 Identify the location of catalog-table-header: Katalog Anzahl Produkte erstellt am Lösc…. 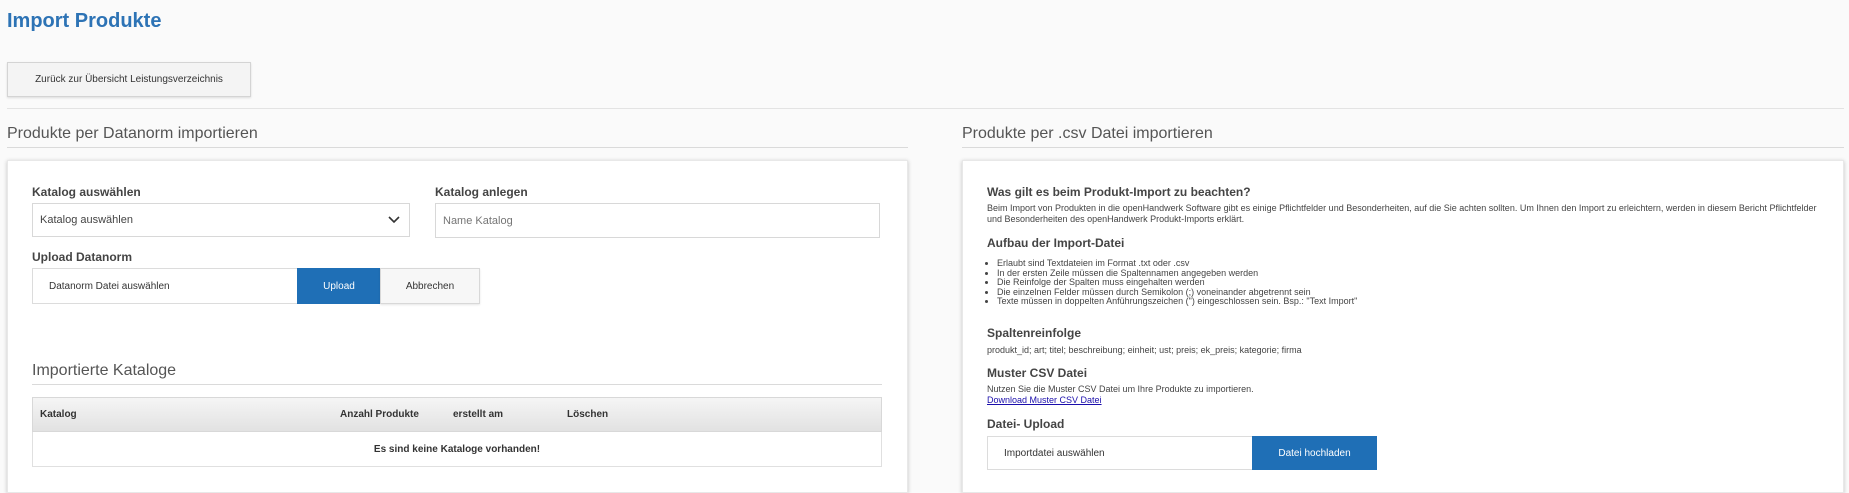
(457, 414).